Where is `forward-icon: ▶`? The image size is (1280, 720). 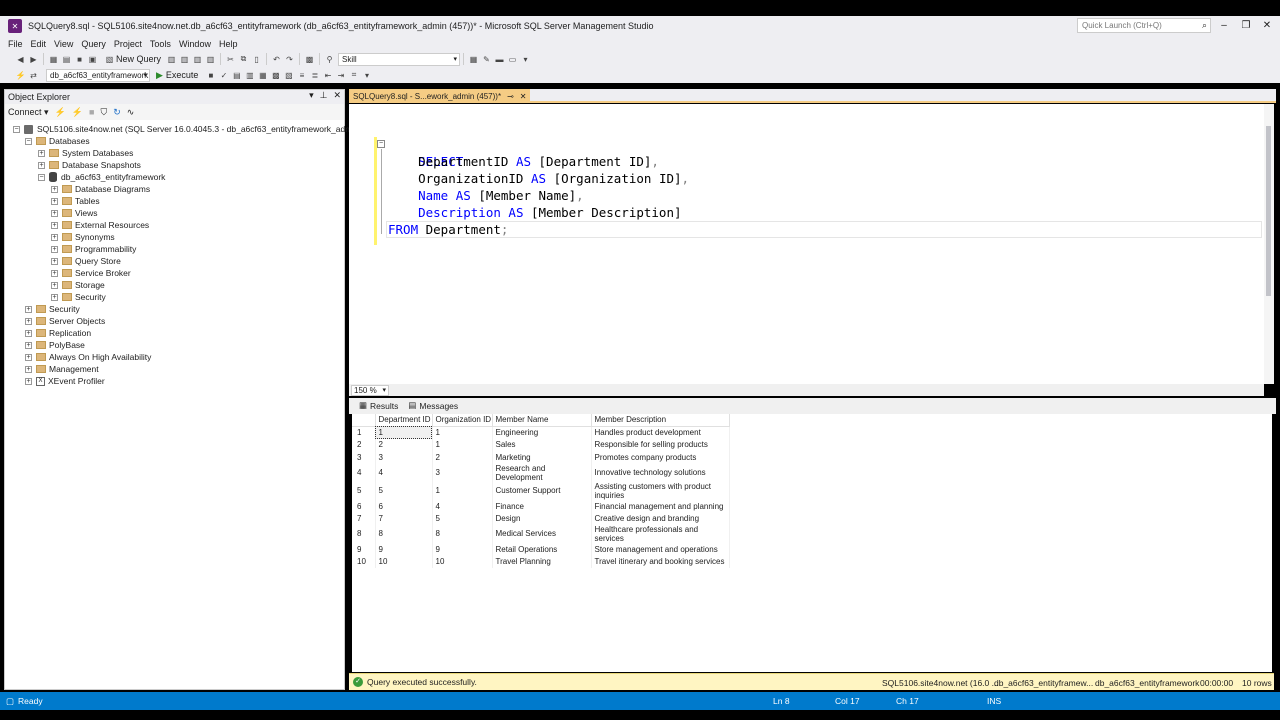 forward-icon: ▶ is located at coordinates (33, 59).